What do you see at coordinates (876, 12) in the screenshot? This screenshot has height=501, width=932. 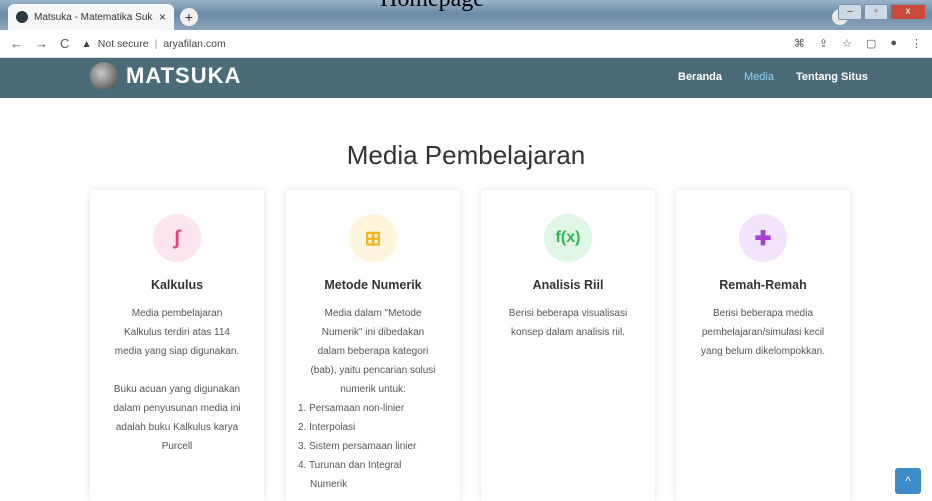 I see `maximize-button: ▫` at bounding box center [876, 12].